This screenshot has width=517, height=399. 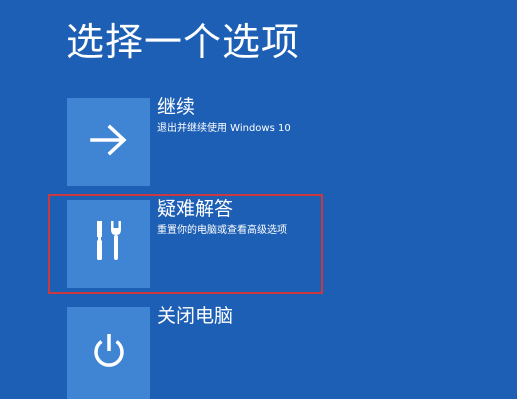 I want to click on page-title: 选择一个选项, so click(x=183, y=42).